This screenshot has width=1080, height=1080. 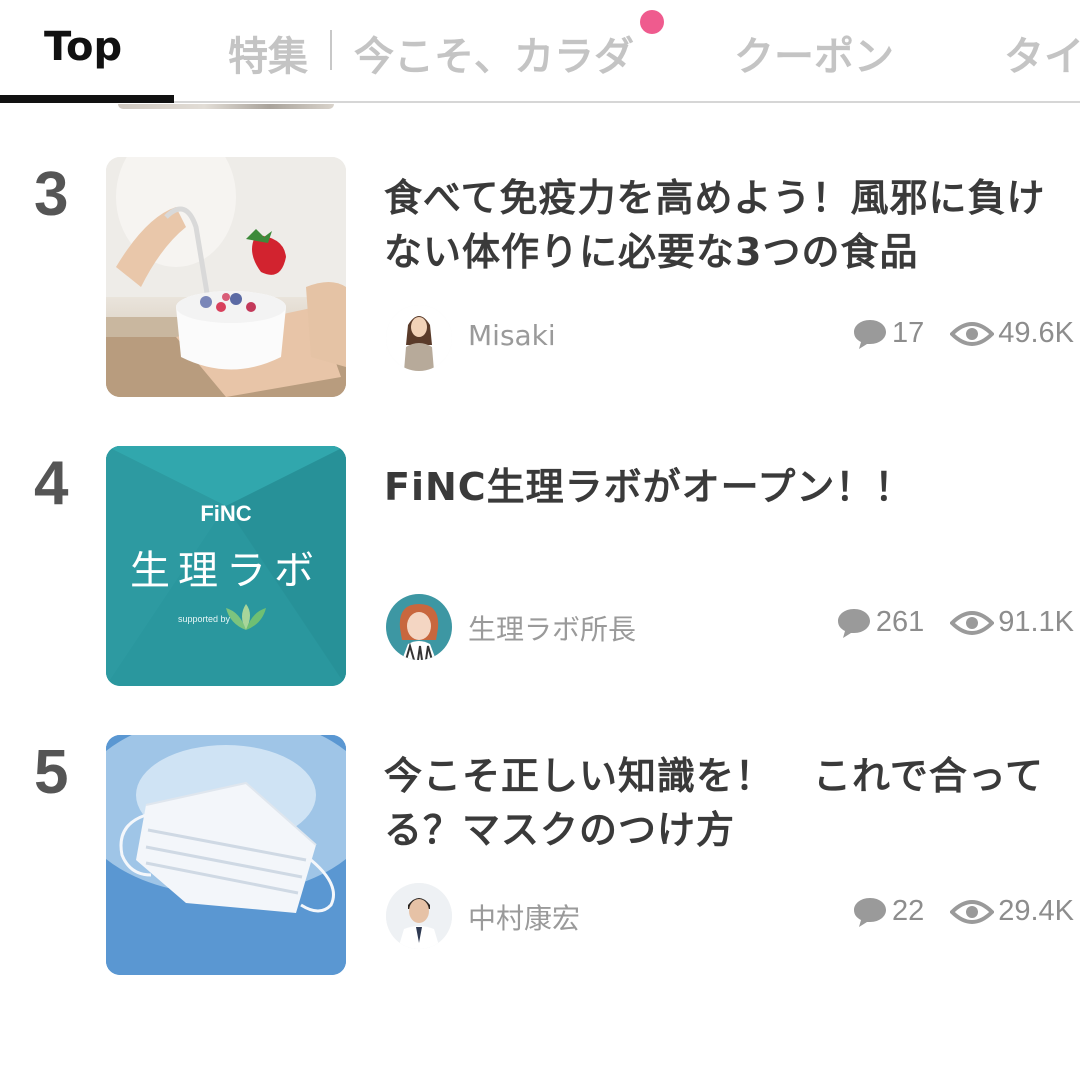 What do you see at coordinates (880, 622) in the screenshot?
I see `comment-count: 261` at bounding box center [880, 622].